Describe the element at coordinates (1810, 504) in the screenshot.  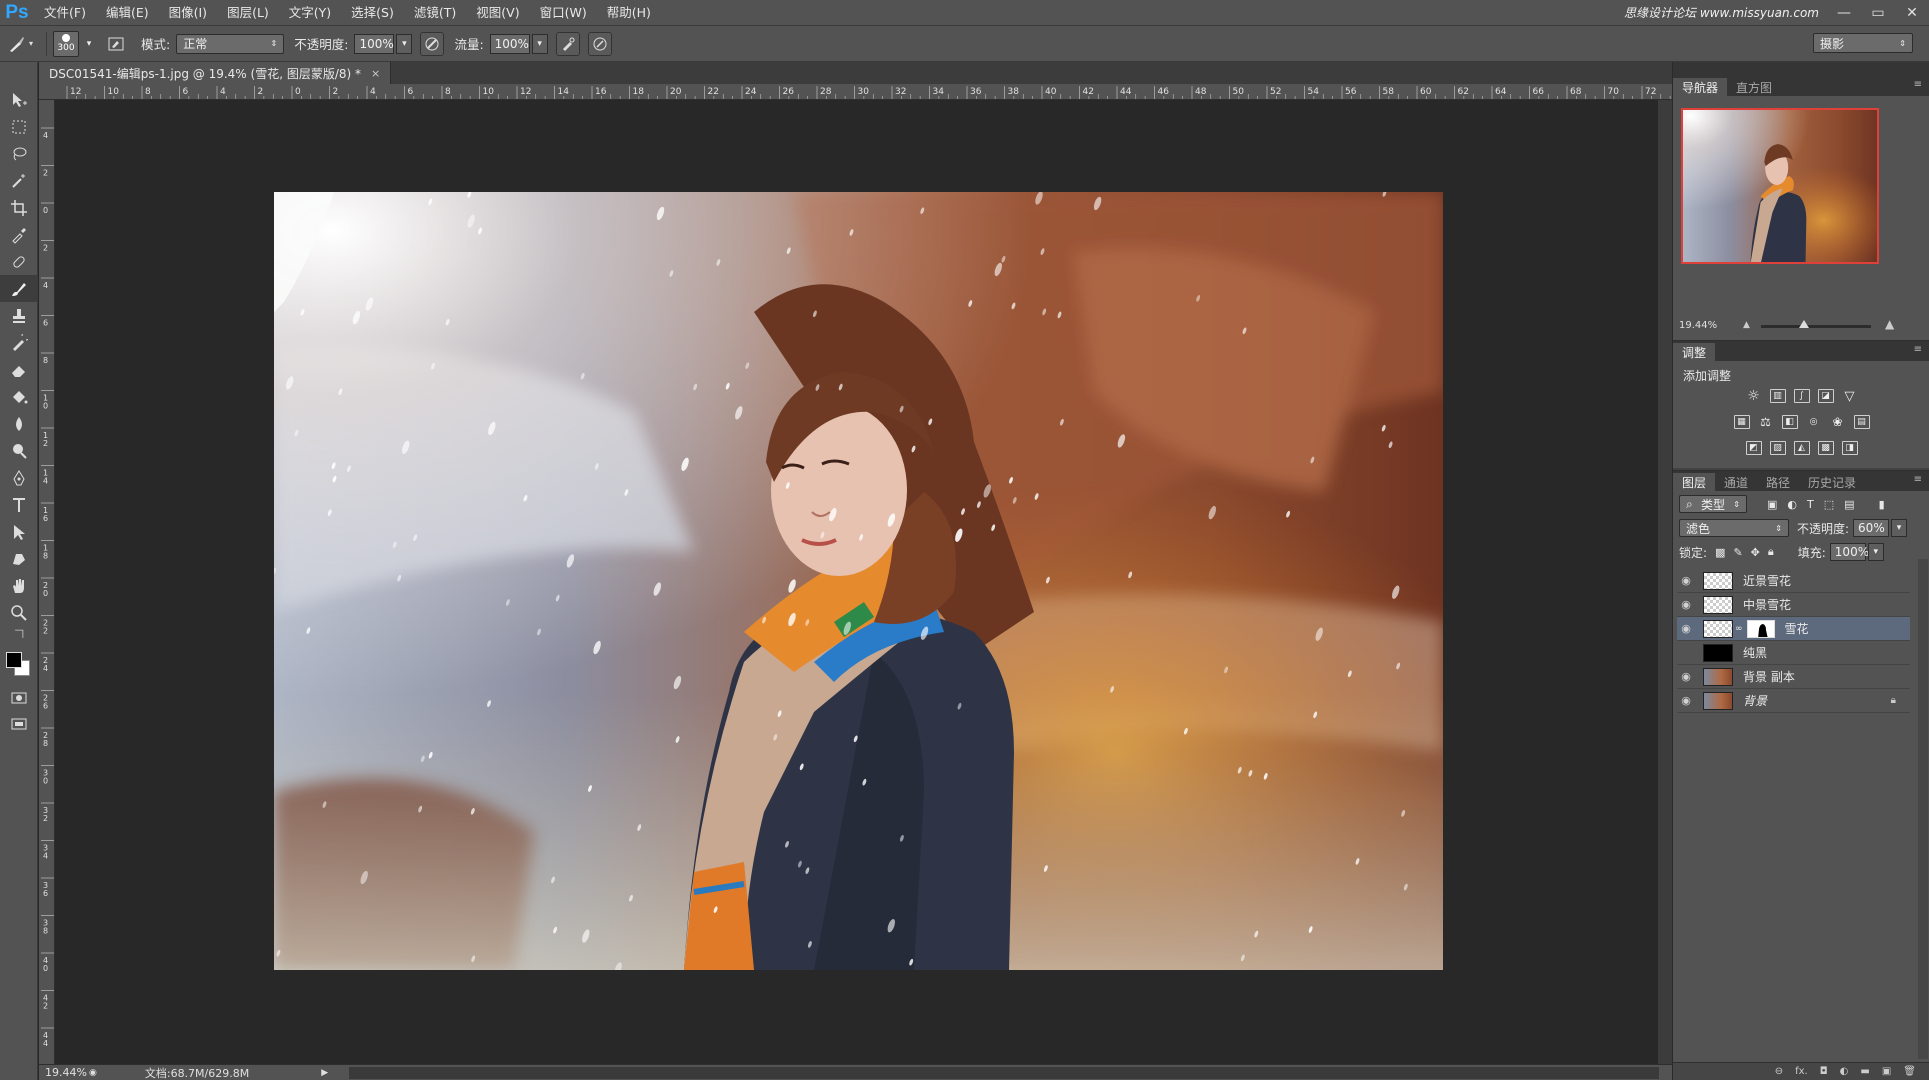
I see `filter-type-icon: T` at that location.